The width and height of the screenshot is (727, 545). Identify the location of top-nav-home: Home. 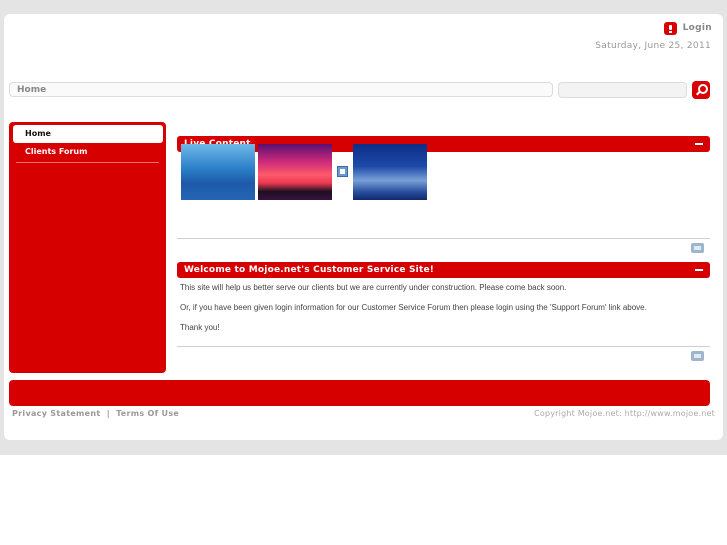
(281, 89).